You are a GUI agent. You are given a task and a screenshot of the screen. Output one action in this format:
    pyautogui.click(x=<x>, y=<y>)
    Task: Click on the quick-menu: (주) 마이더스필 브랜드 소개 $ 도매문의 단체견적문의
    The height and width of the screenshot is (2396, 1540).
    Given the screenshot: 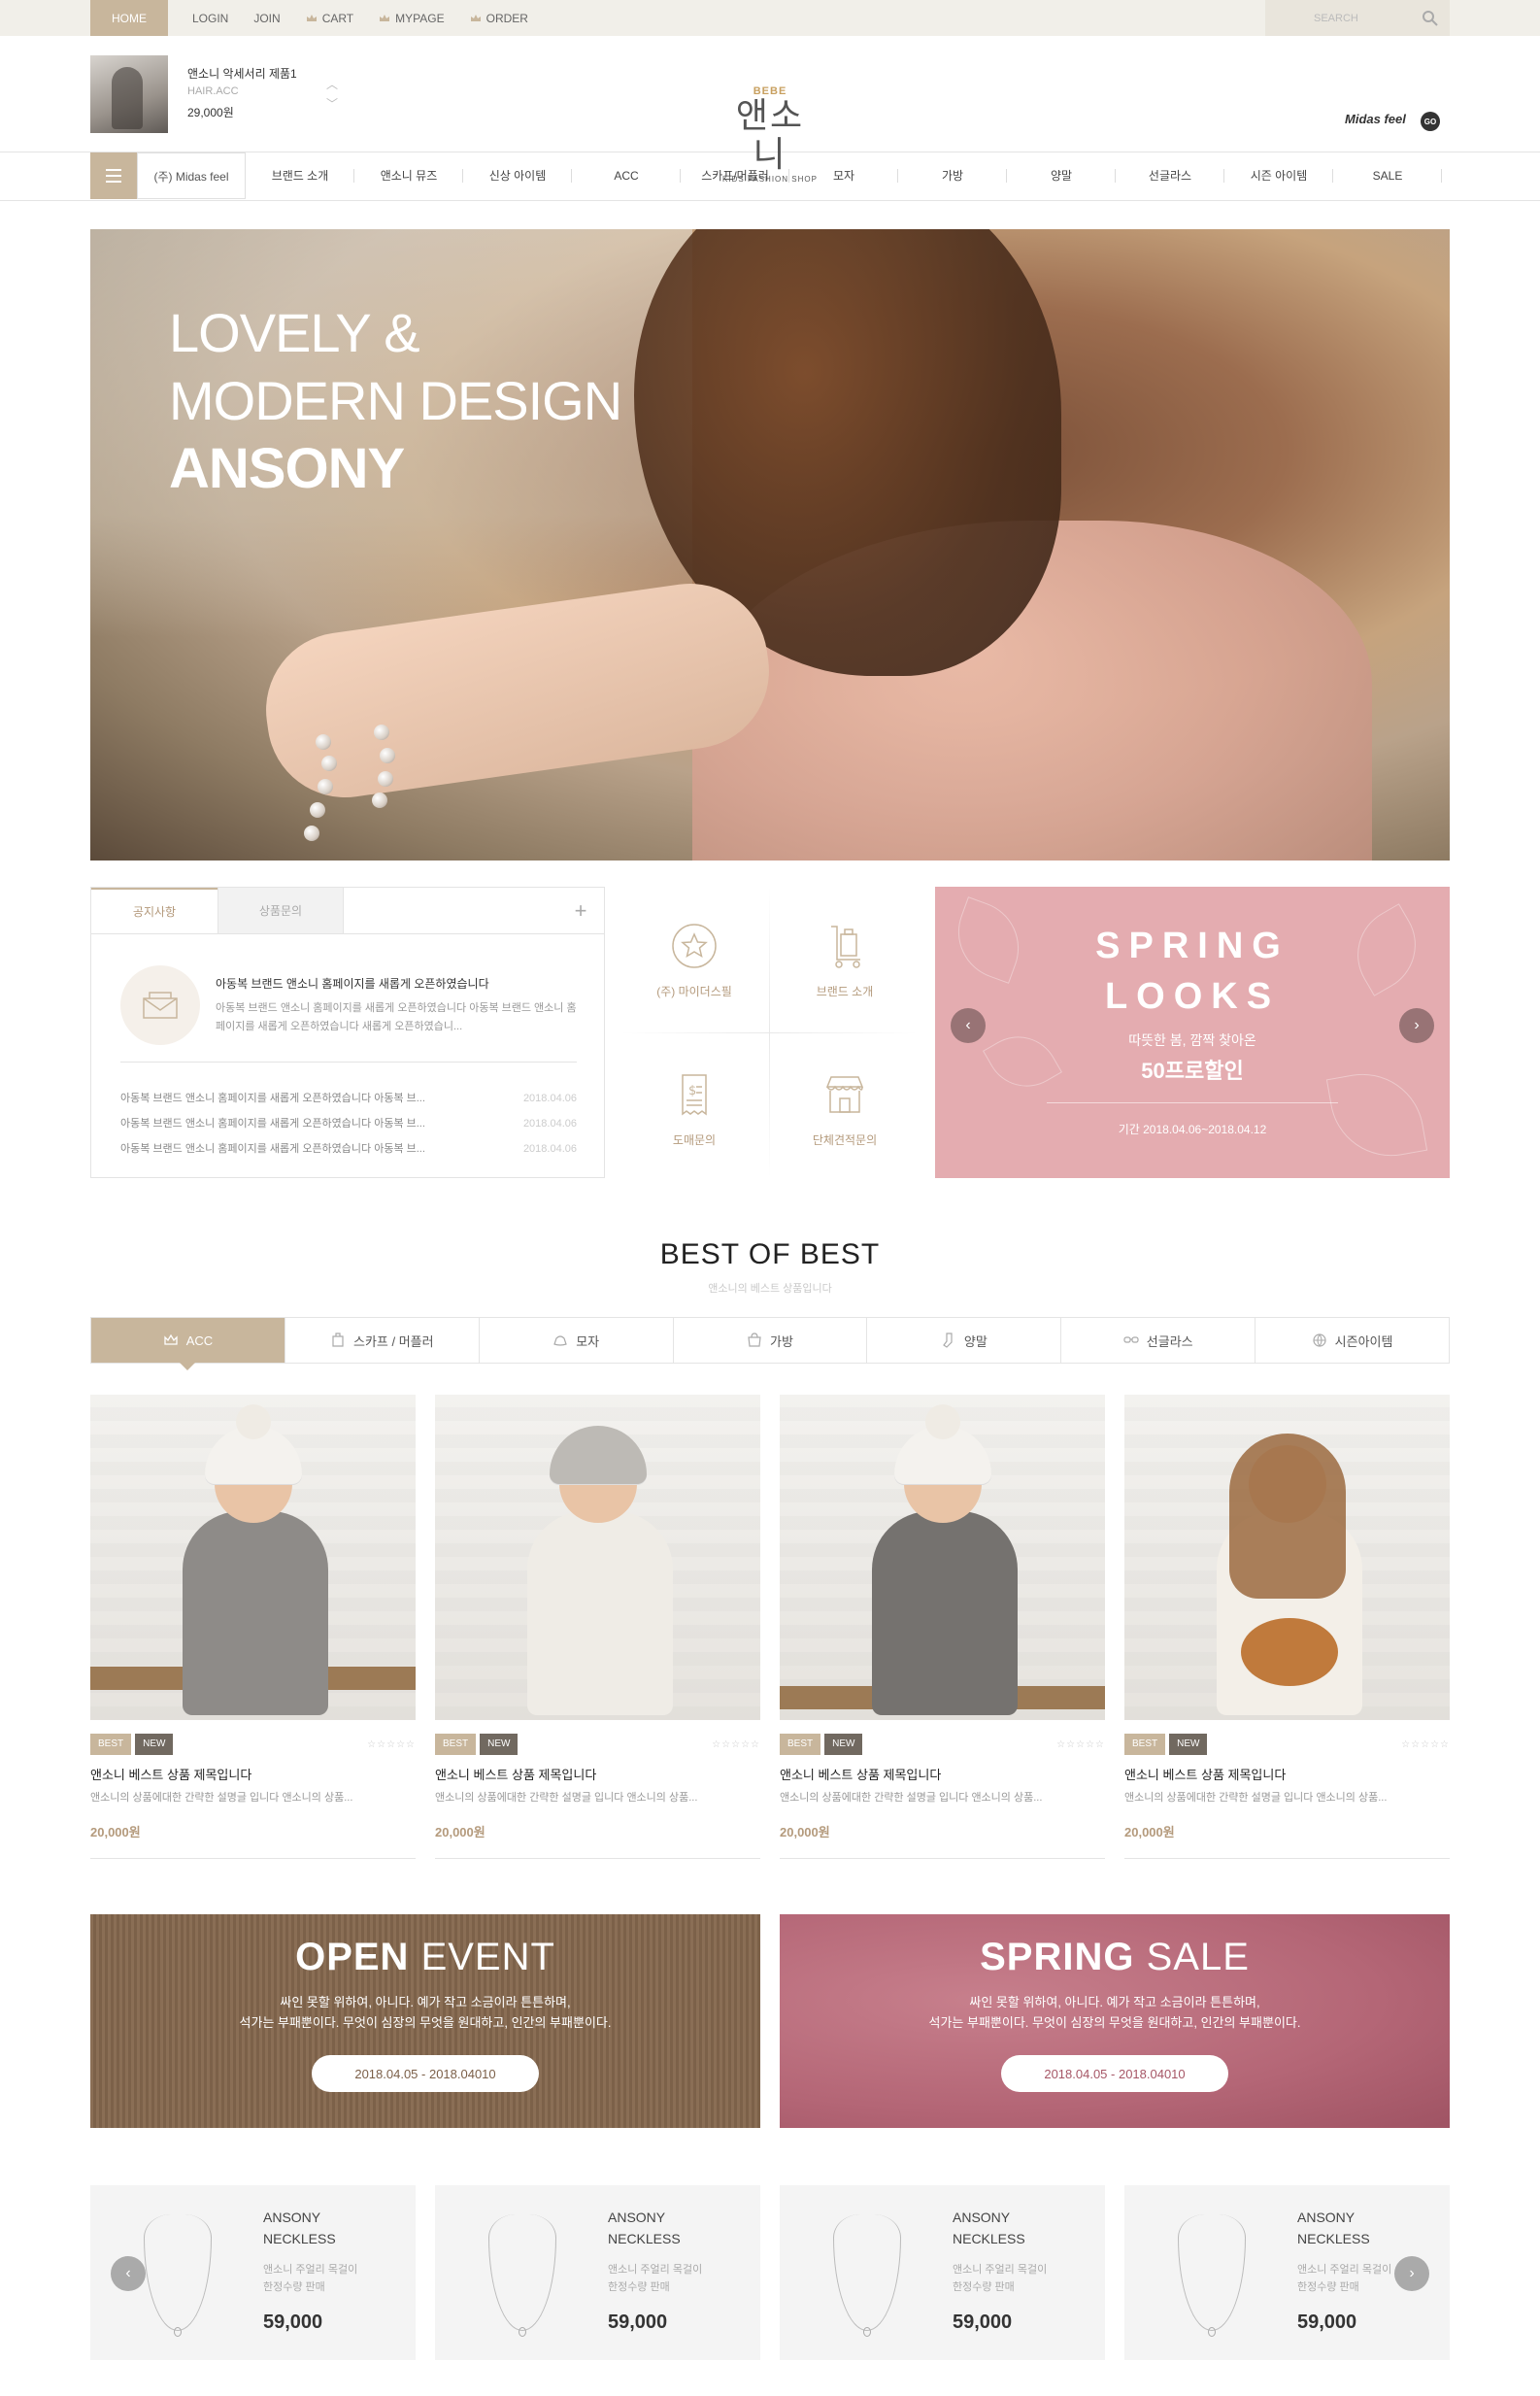 What is the action you would take?
    pyautogui.click(x=769, y=1032)
    